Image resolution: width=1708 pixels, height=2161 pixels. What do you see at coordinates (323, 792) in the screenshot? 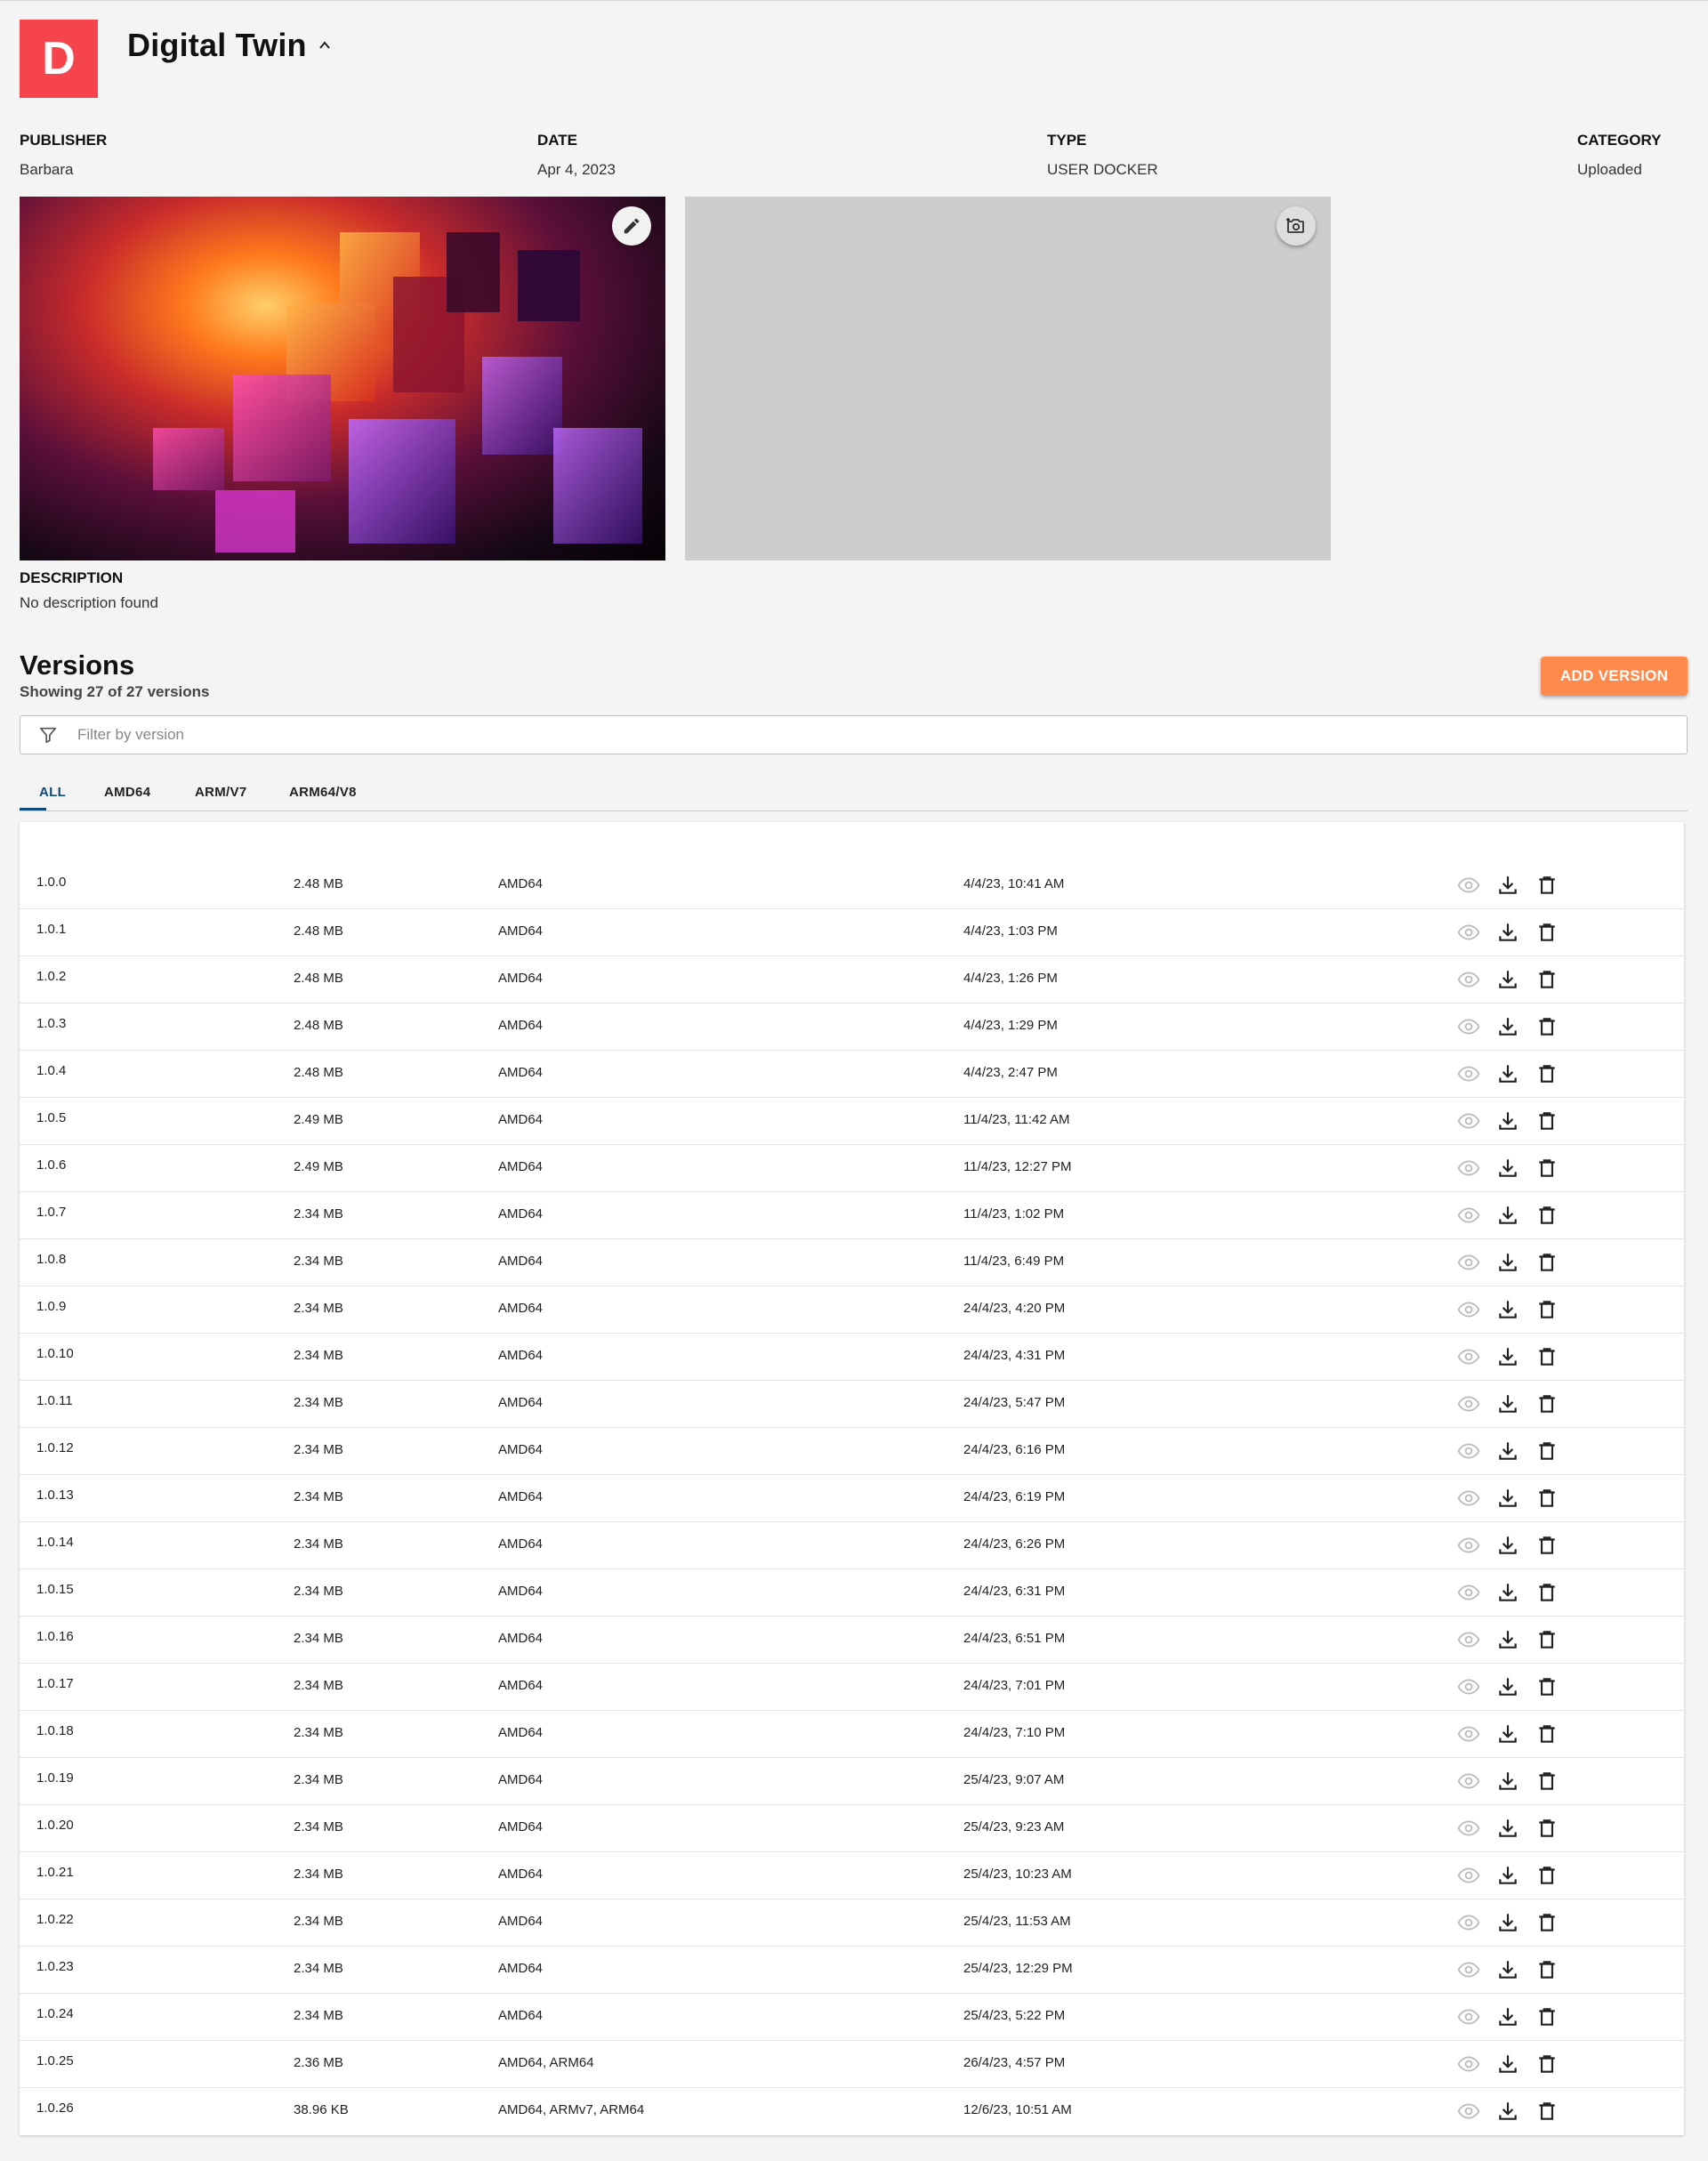
I see `tab-arm64-v8: ARM64/V8` at bounding box center [323, 792].